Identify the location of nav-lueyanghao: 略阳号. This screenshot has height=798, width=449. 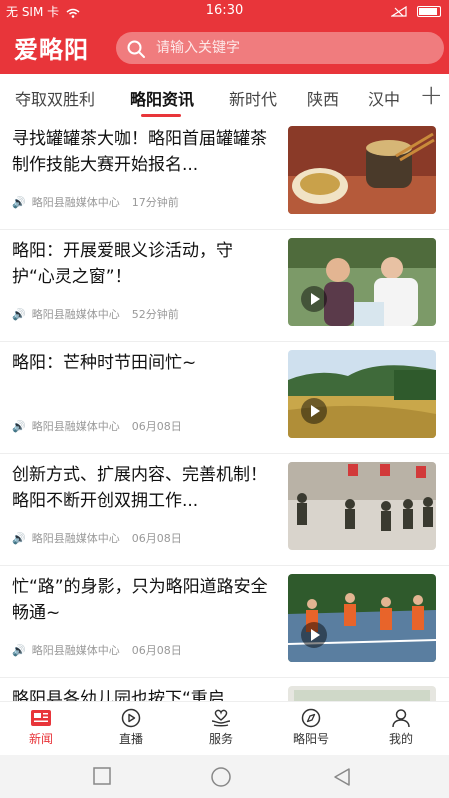
(311, 727).